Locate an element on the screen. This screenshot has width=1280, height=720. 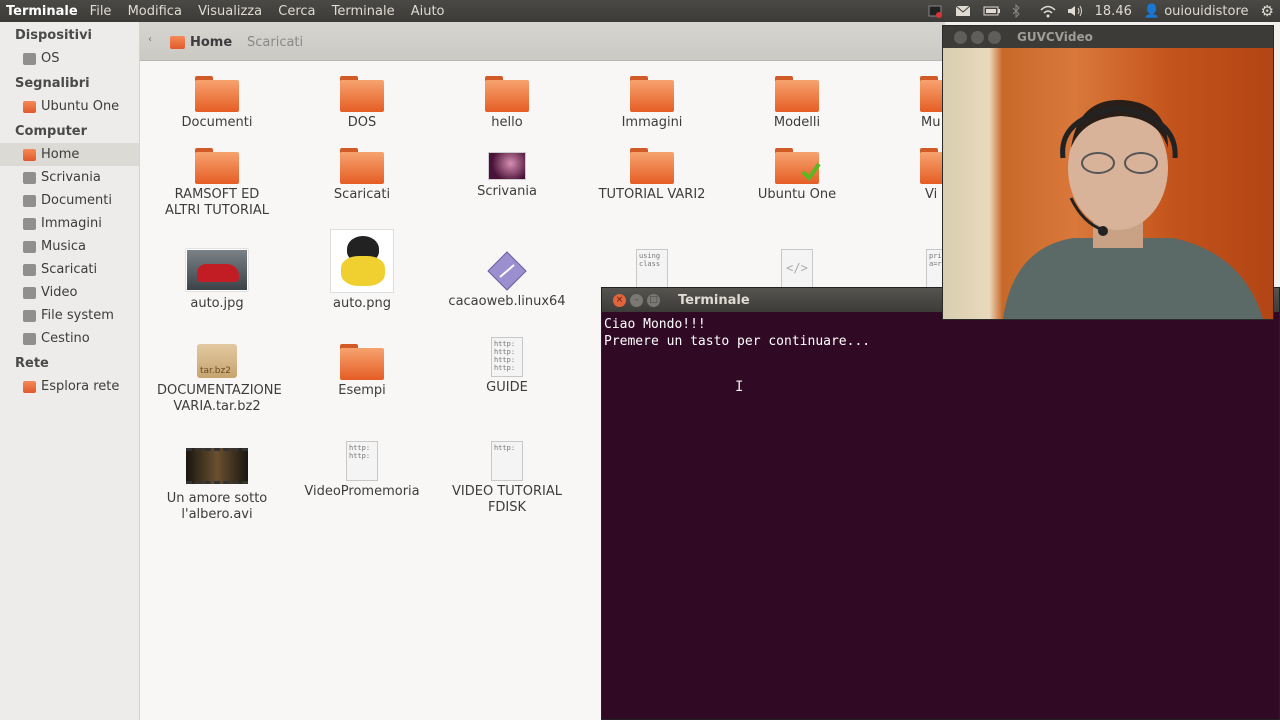
sidebar-item-label: Immagini is located at coordinates (71, 223).